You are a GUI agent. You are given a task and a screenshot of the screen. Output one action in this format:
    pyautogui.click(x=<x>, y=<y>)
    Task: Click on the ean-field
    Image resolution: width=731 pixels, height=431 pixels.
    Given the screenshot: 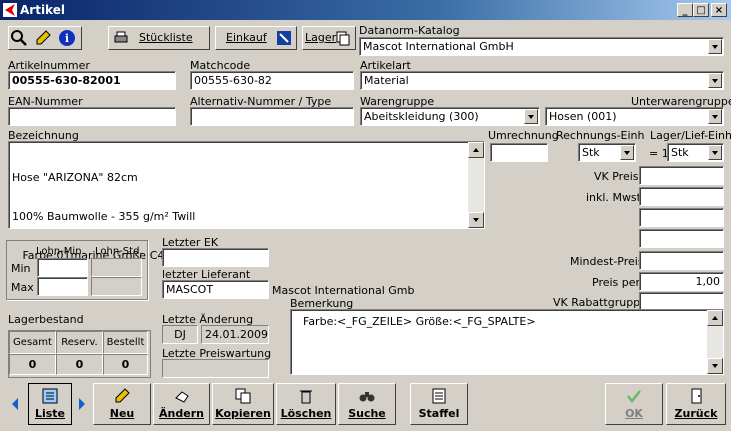 What is the action you would take?
    pyautogui.click(x=92, y=116)
    